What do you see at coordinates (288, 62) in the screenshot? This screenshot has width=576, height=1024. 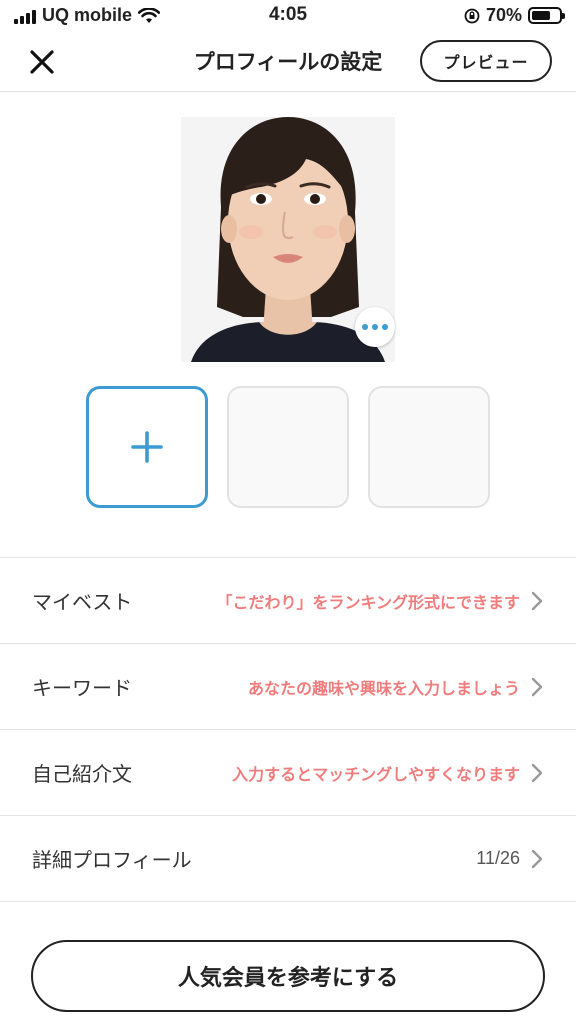 I see `nav-bar: プロフィールの設定 プレビュー` at bounding box center [288, 62].